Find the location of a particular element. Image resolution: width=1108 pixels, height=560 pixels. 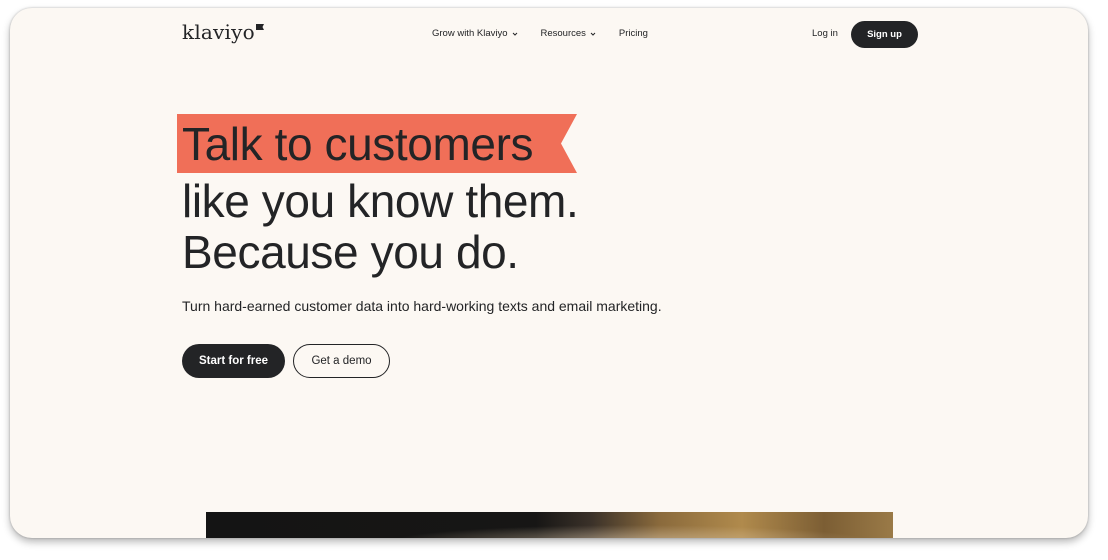

logo-text: klaviyo is located at coordinates (218, 32).